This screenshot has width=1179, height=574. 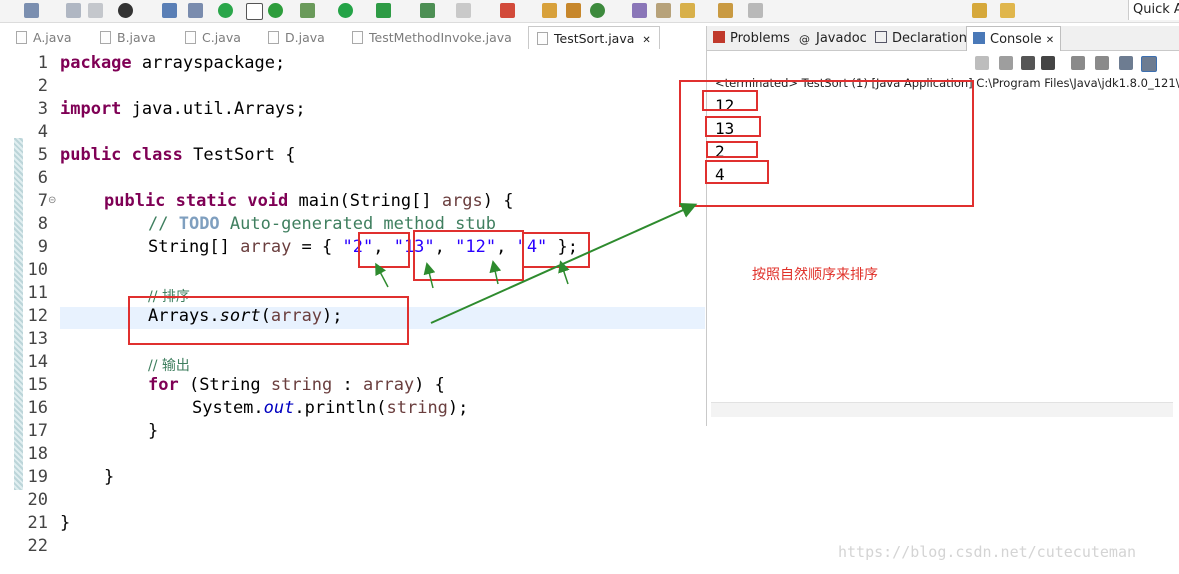 I want to click on line-number: 22, so click(x=37, y=546).